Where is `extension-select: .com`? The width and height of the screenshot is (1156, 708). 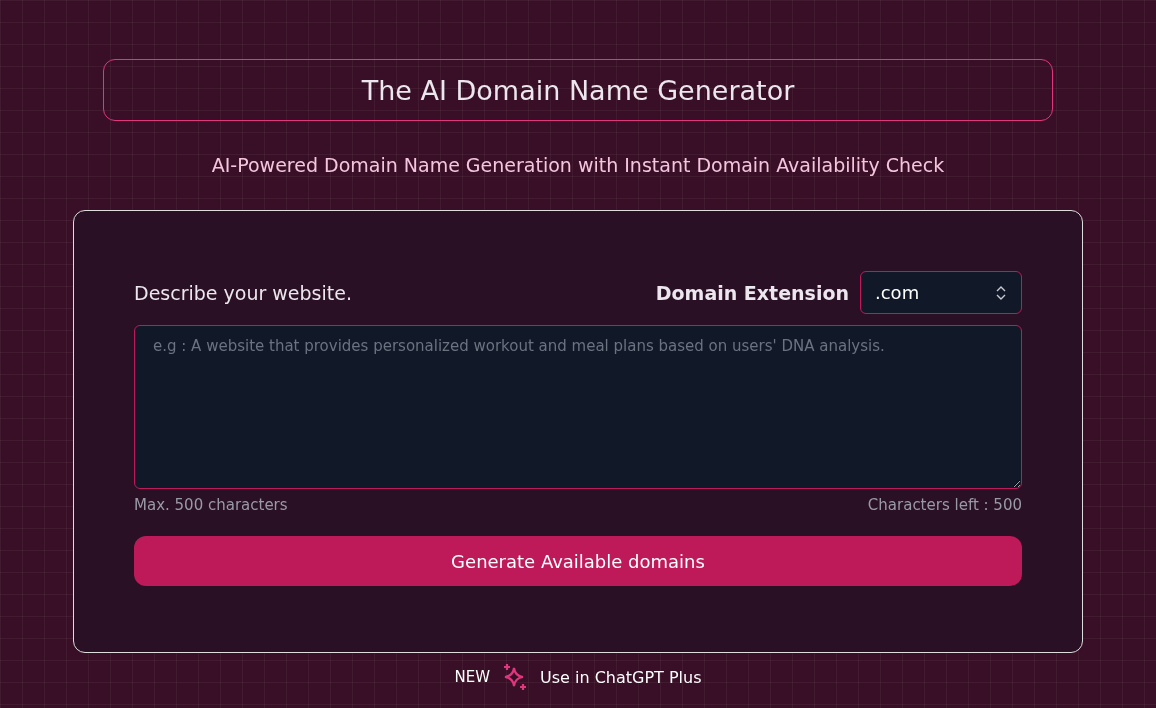 extension-select: .com is located at coordinates (941, 292).